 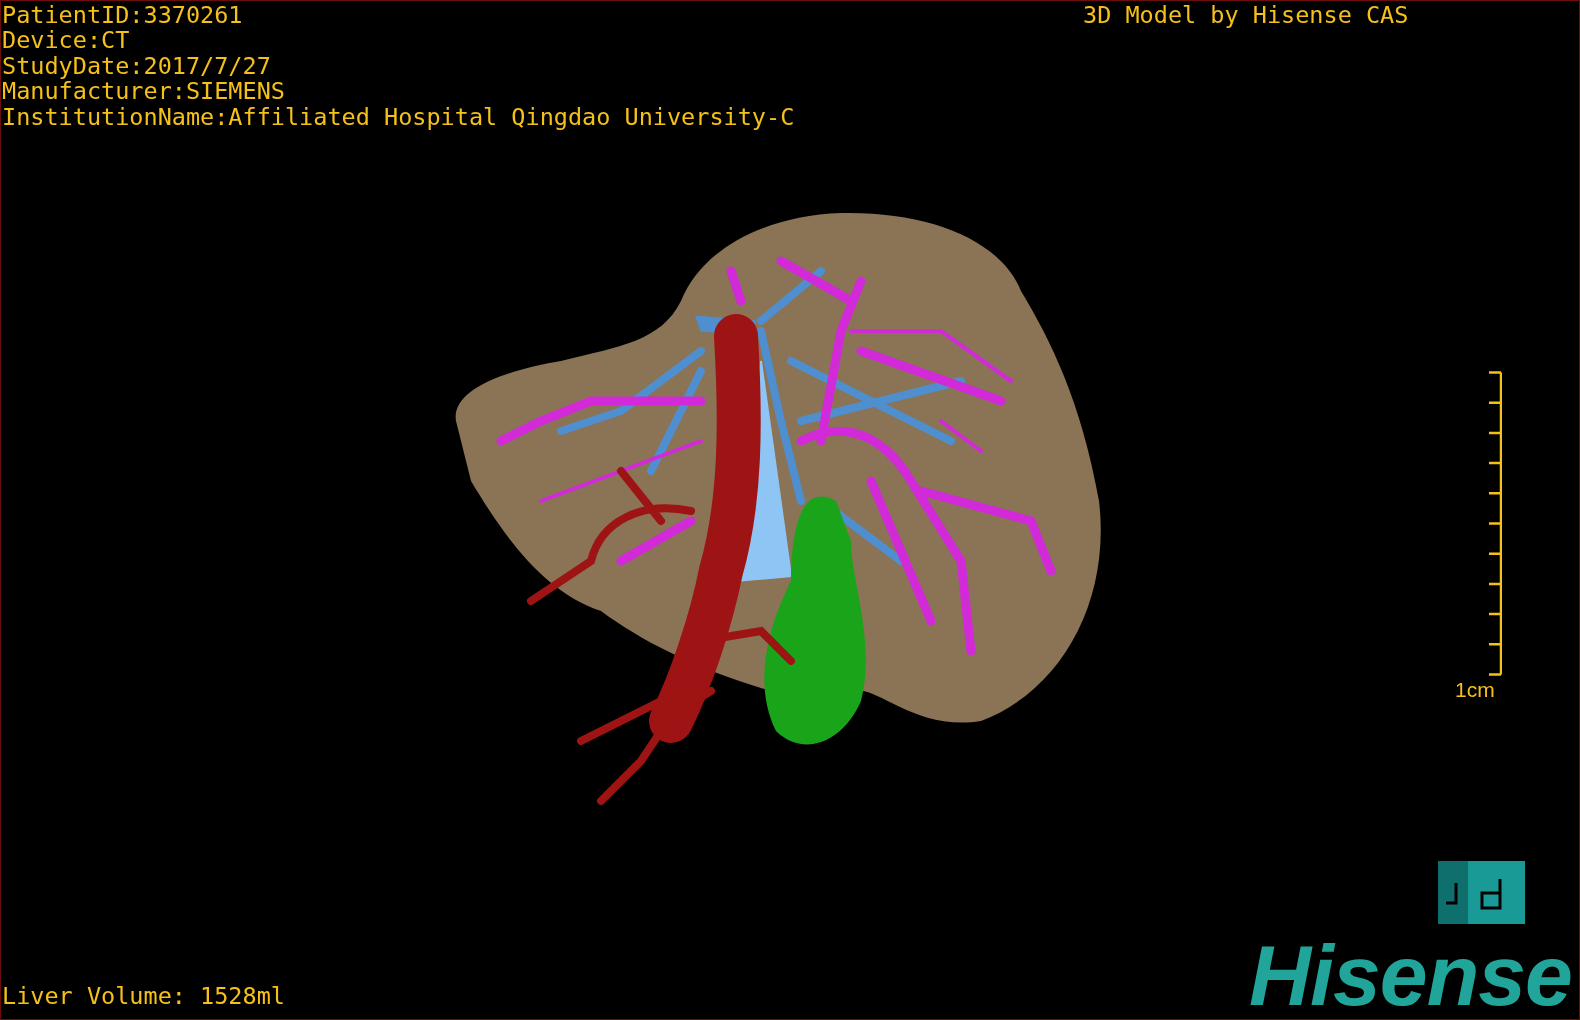 What do you see at coordinates (1481, 892) in the screenshot?
I see `orientation-cube-icon` at bounding box center [1481, 892].